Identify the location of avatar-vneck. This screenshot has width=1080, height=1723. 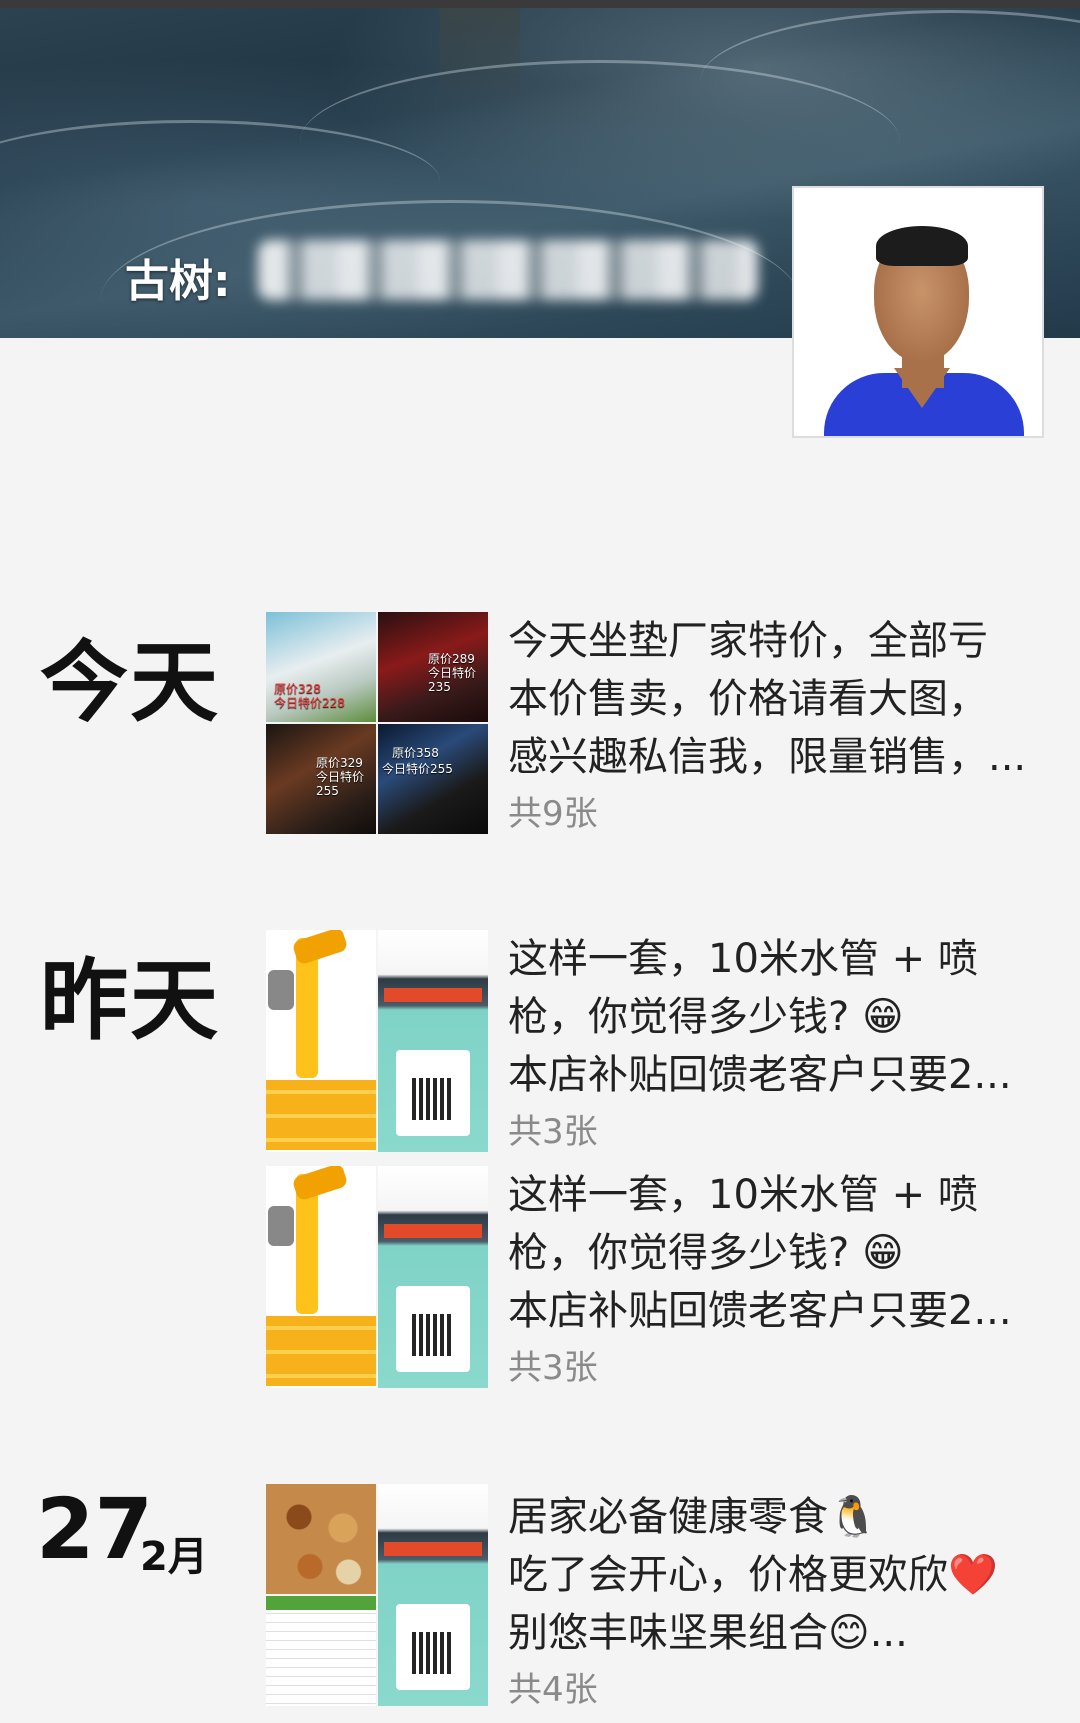
(922, 388).